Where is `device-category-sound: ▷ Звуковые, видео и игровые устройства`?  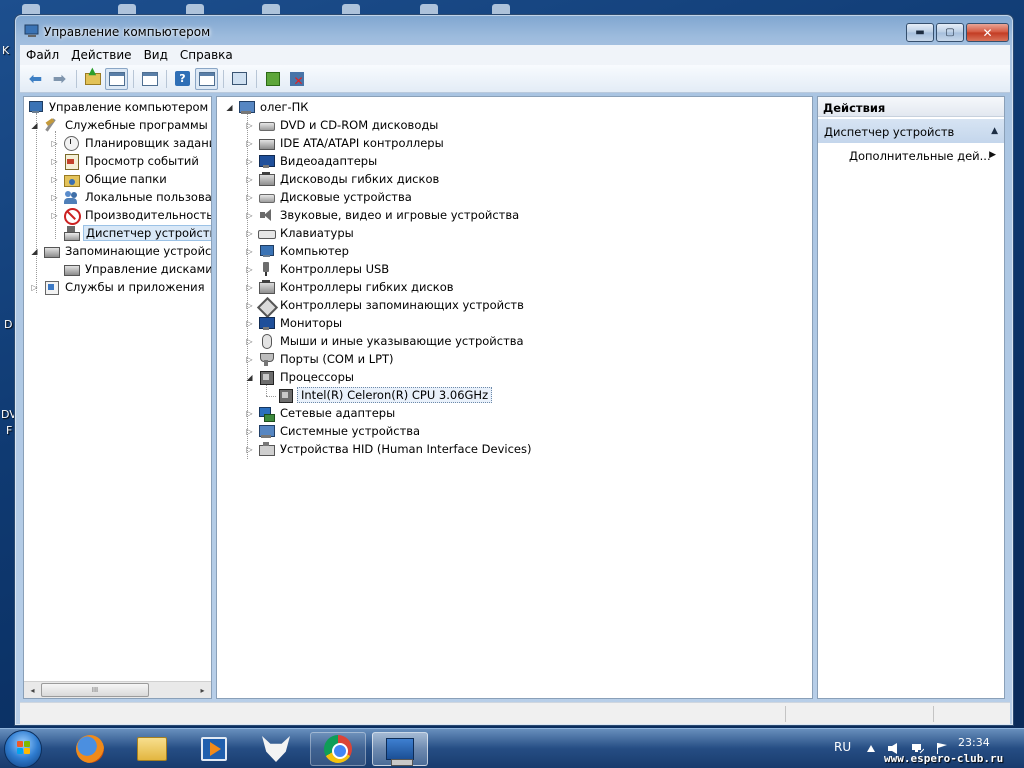
device-category-sound: ▷ Звуковые, видео и игровые устройства is located at coordinates (382, 215).